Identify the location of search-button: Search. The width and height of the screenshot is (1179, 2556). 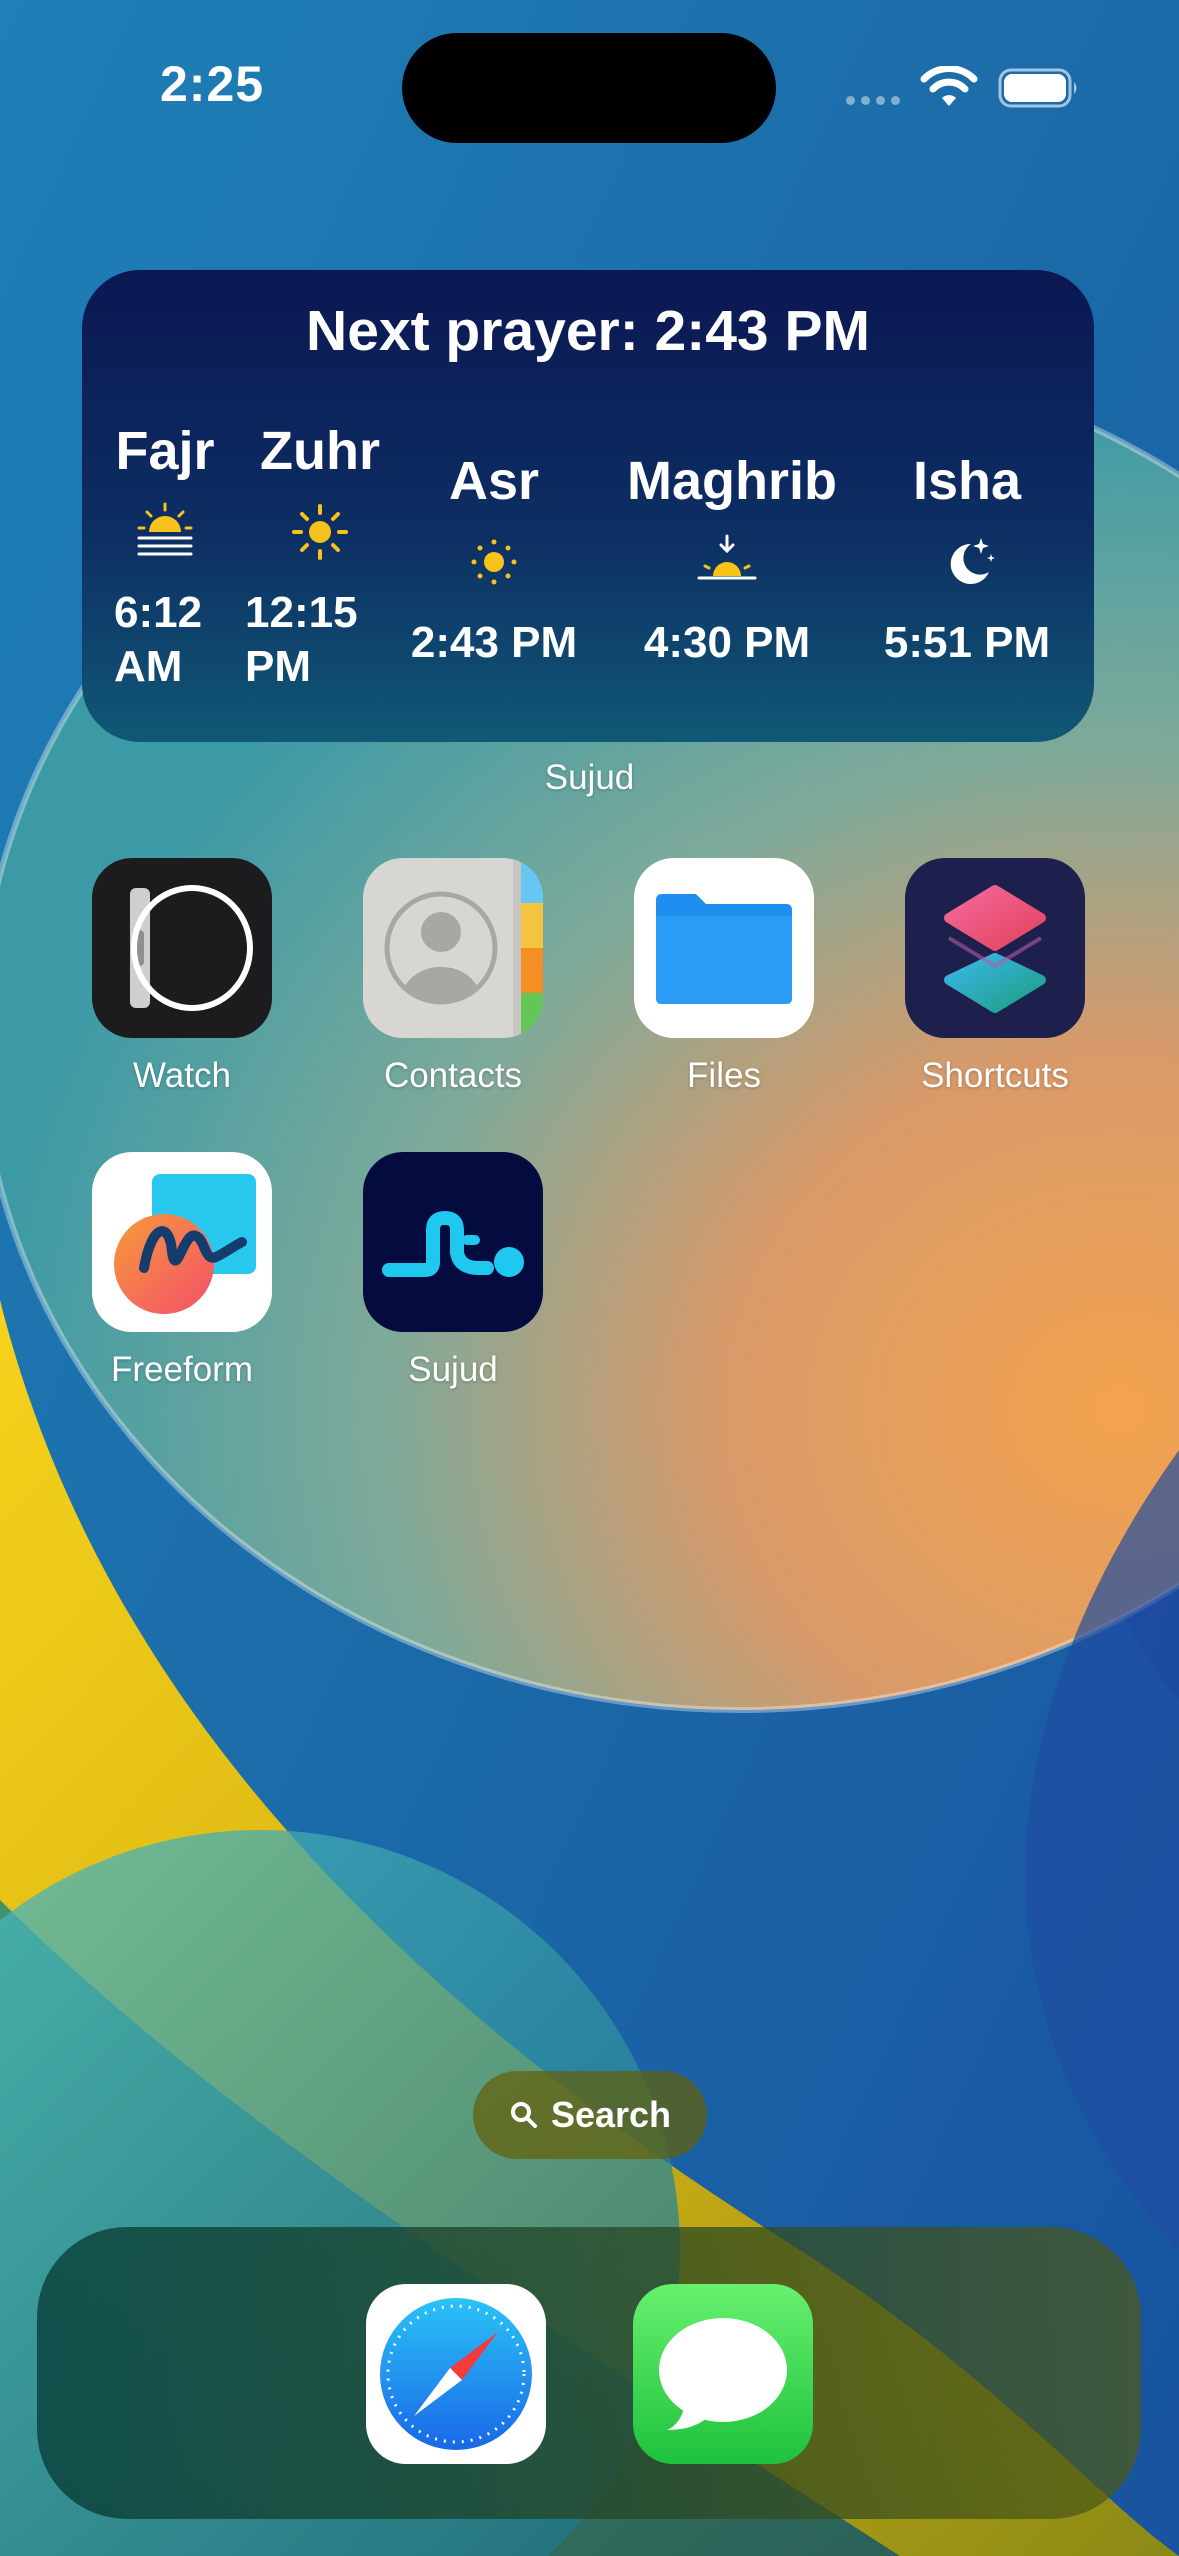
(590, 2115).